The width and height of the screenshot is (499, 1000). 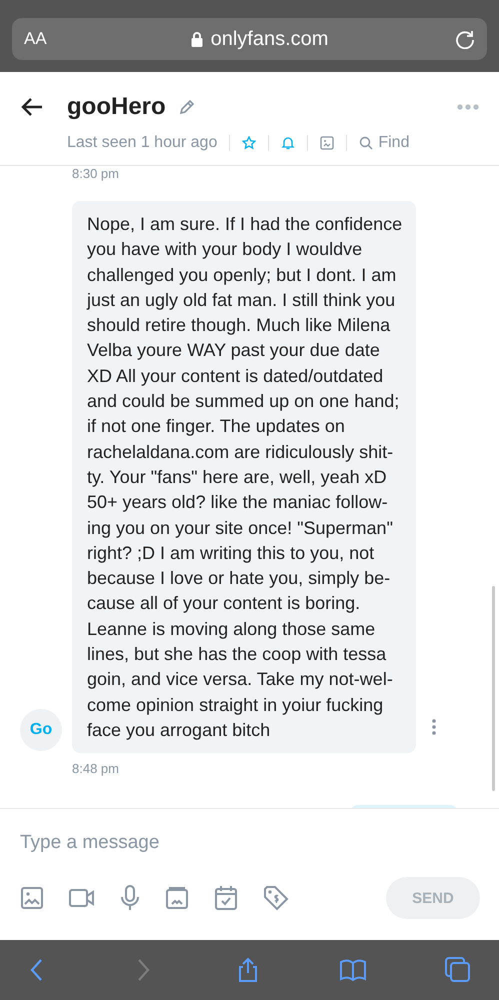 What do you see at coordinates (187, 107) in the screenshot?
I see `pencil-icon` at bounding box center [187, 107].